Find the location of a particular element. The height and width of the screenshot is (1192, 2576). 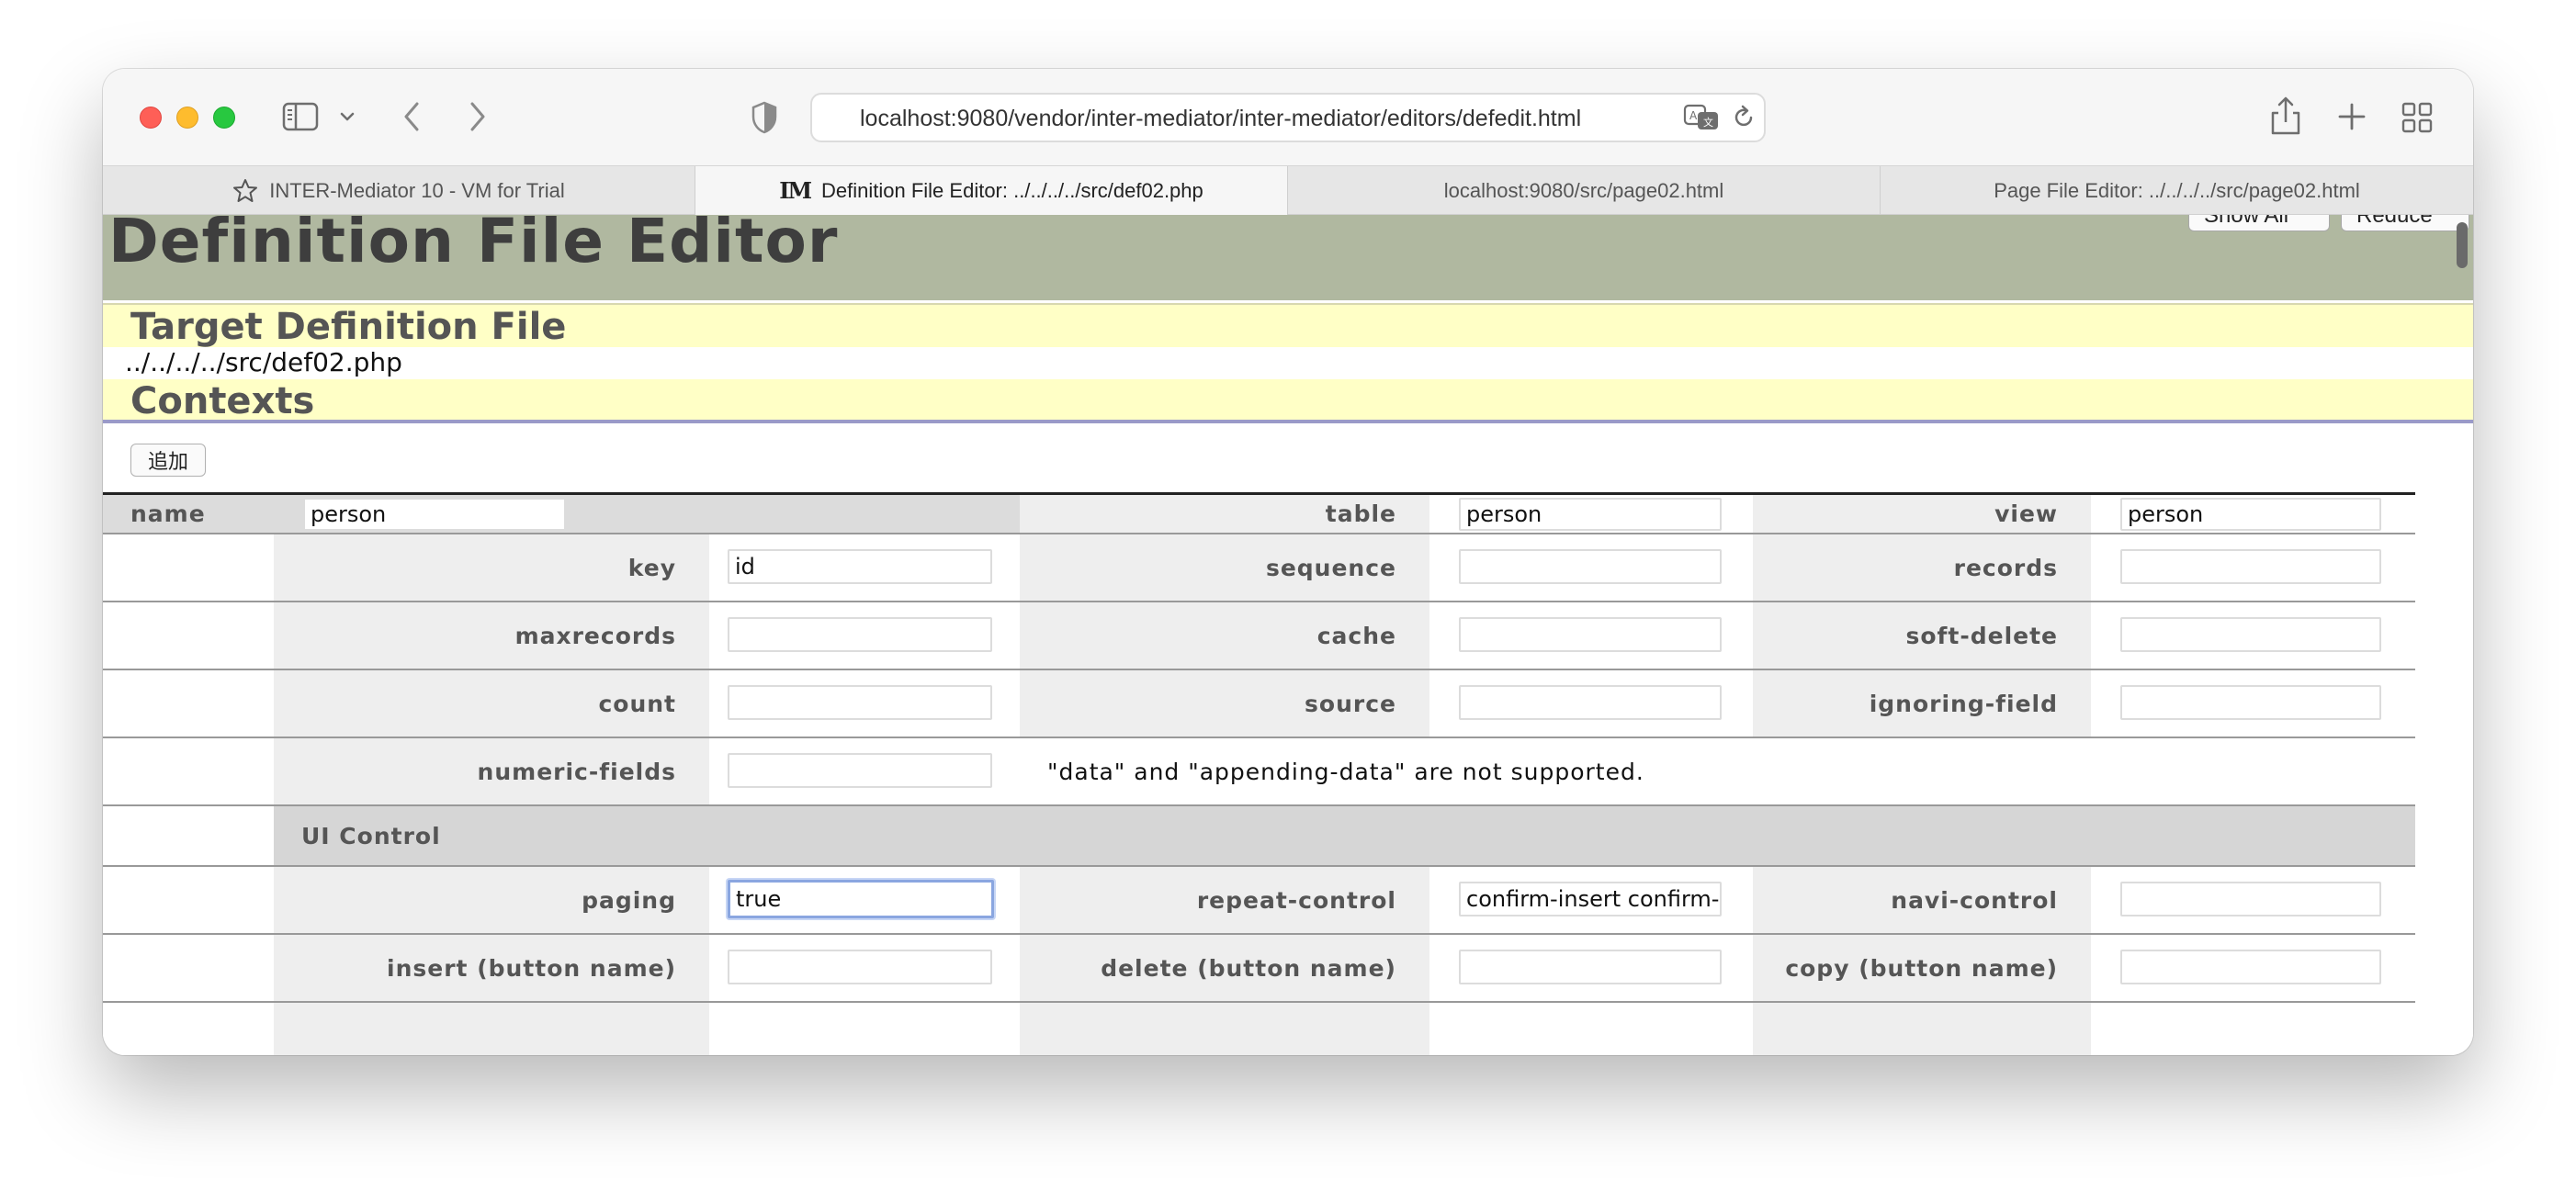

repeat-control-label: repeat-control is located at coordinates (1224, 900).